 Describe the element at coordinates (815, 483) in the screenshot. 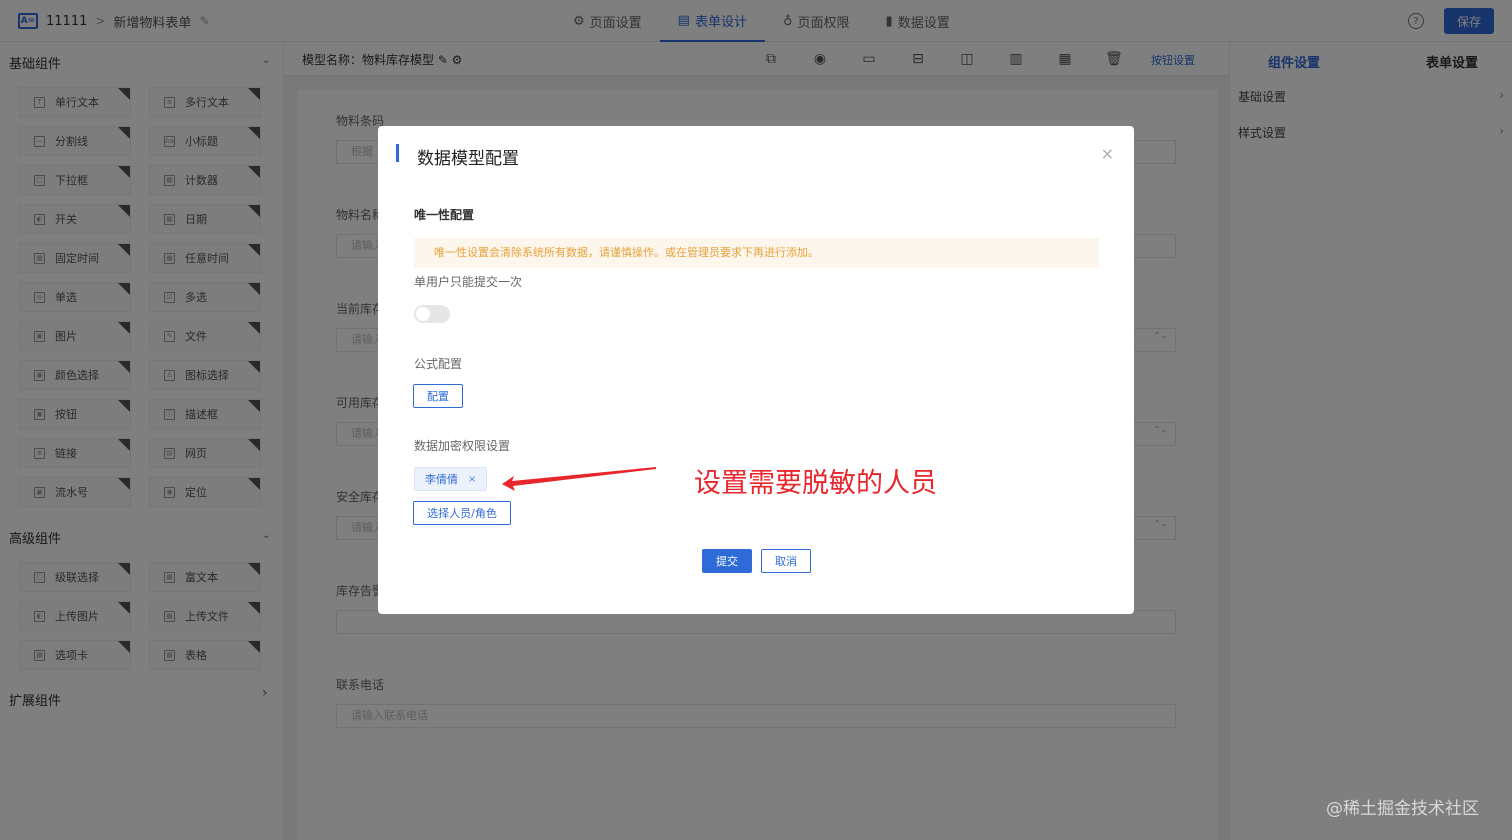

I see `annotation-text: 设置需要脱敏的人员` at that location.